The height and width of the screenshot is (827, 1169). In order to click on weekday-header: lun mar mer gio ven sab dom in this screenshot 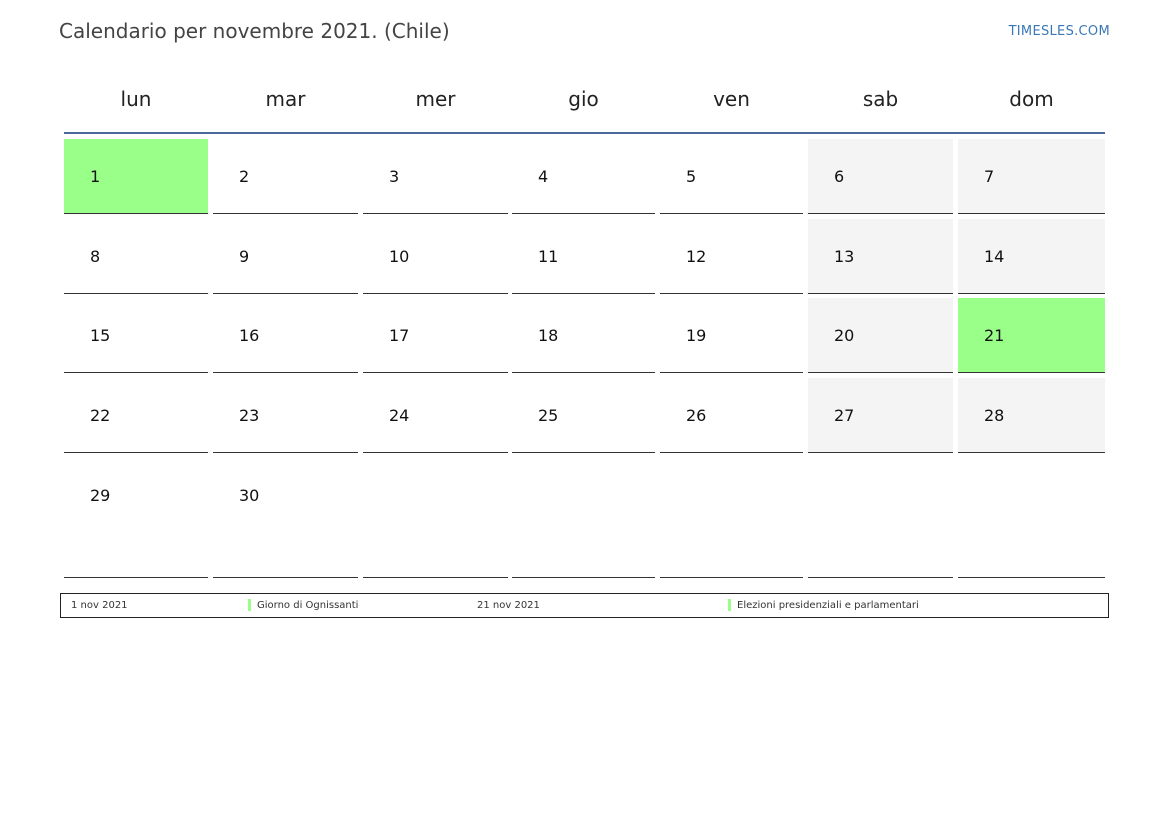, I will do `click(584, 107)`.